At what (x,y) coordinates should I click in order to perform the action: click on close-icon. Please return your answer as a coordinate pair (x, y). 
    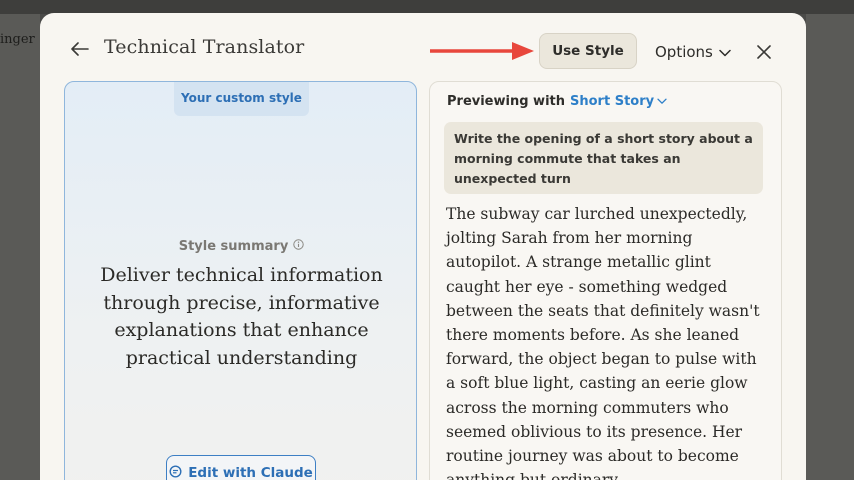
    Looking at the image, I should click on (764, 52).